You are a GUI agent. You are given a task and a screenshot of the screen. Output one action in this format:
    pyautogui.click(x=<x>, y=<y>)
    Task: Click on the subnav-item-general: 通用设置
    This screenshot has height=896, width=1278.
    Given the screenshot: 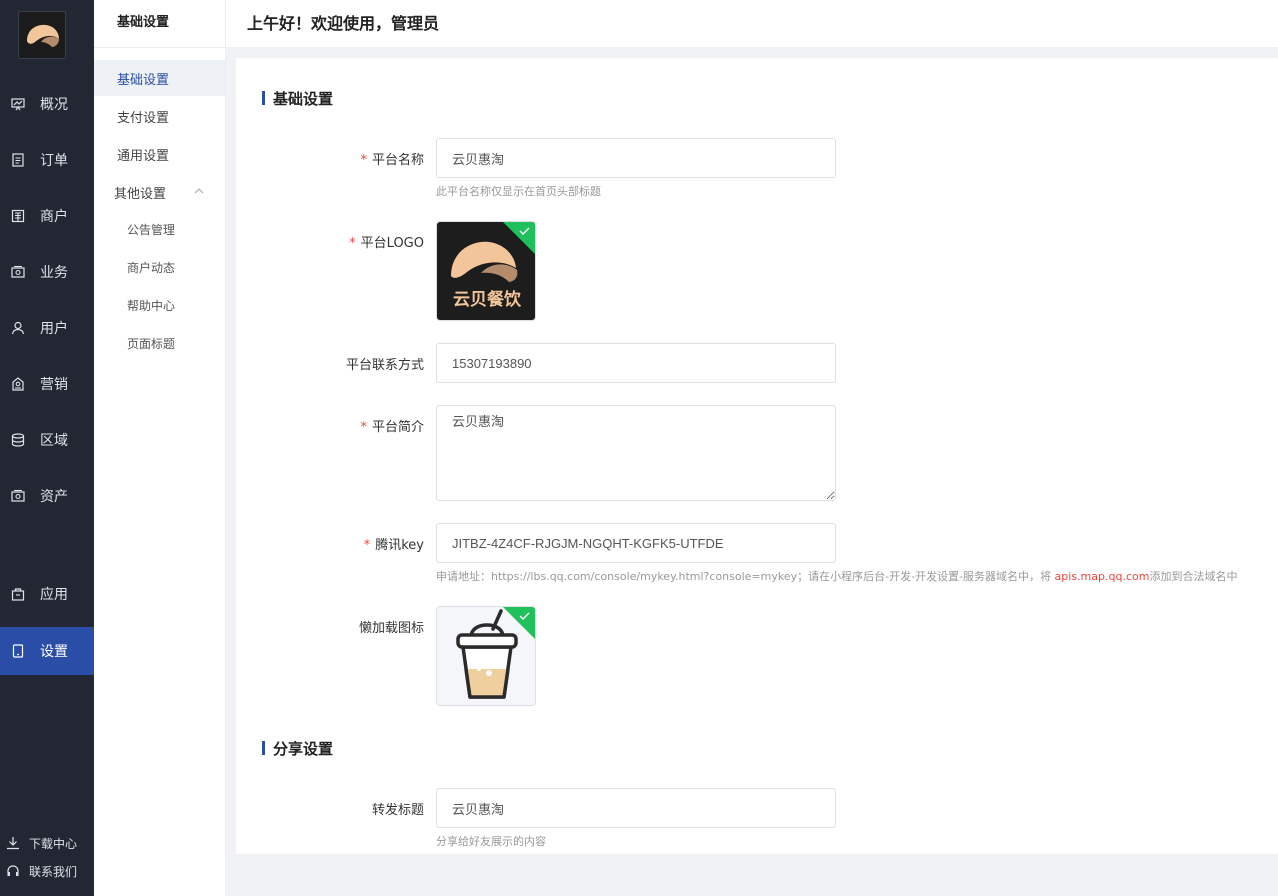 What is the action you would take?
    pyautogui.click(x=159, y=154)
    